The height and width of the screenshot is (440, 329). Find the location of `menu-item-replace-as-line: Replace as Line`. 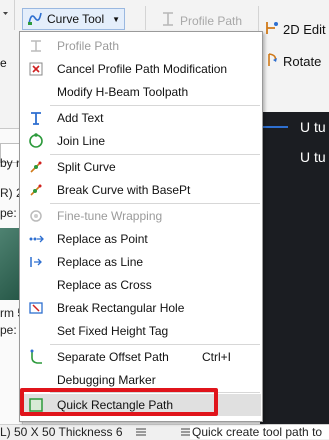

menu-item-replace-as-line: Replace as Line is located at coordinates (141, 262).